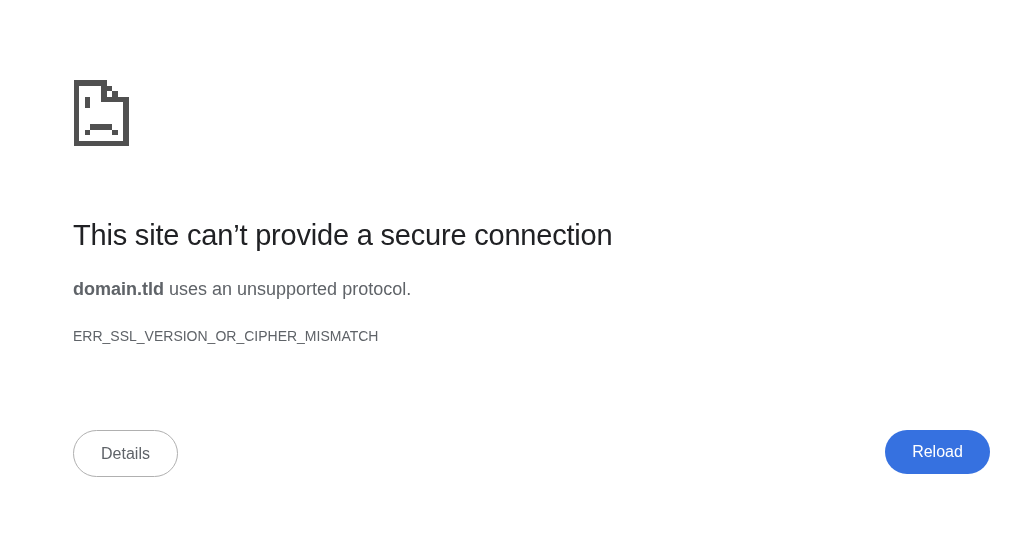  What do you see at coordinates (125, 453) in the screenshot?
I see `details-button: Details` at bounding box center [125, 453].